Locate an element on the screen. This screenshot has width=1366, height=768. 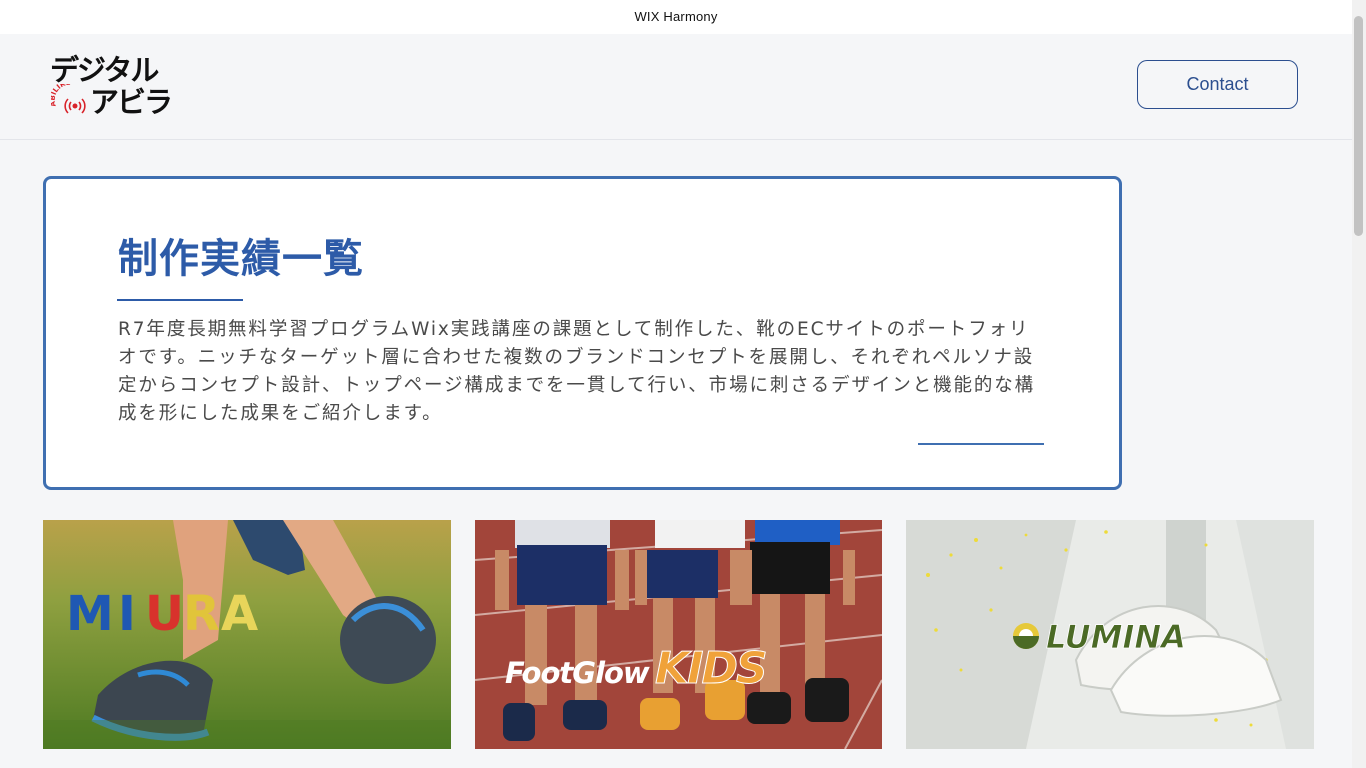
logo-line-1: デジタル is located at coordinates (104, 70).